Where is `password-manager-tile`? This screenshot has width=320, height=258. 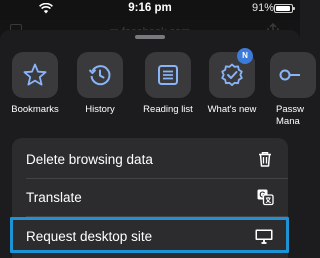 password-manager-tile is located at coordinates (293, 75).